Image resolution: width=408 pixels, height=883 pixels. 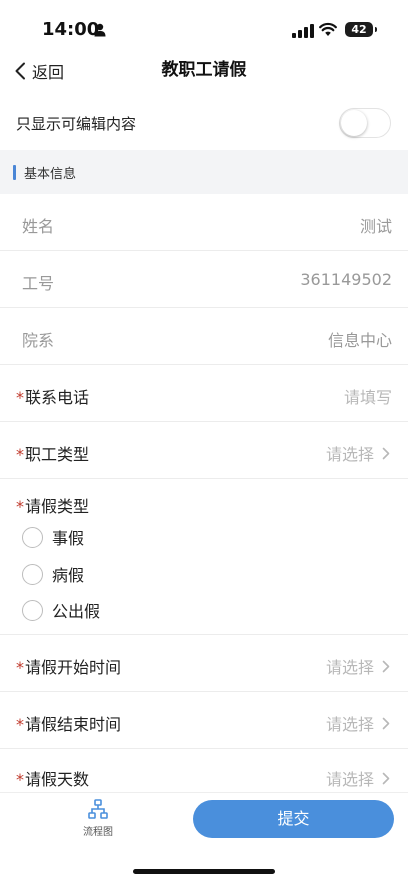 What do you see at coordinates (349, 667) in the screenshot?
I see `start-time-placeholder: 请选择` at bounding box center [349, 667].